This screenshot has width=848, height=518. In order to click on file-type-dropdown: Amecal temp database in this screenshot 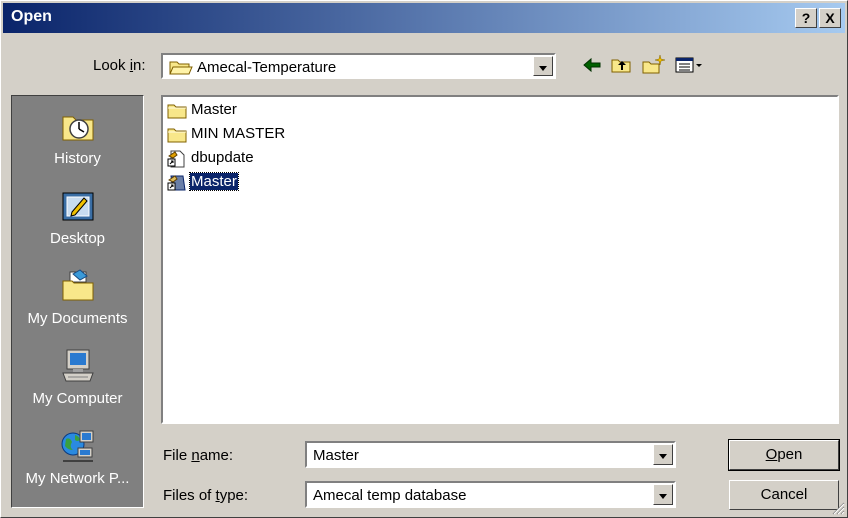, I will do `click(490, 494)`.